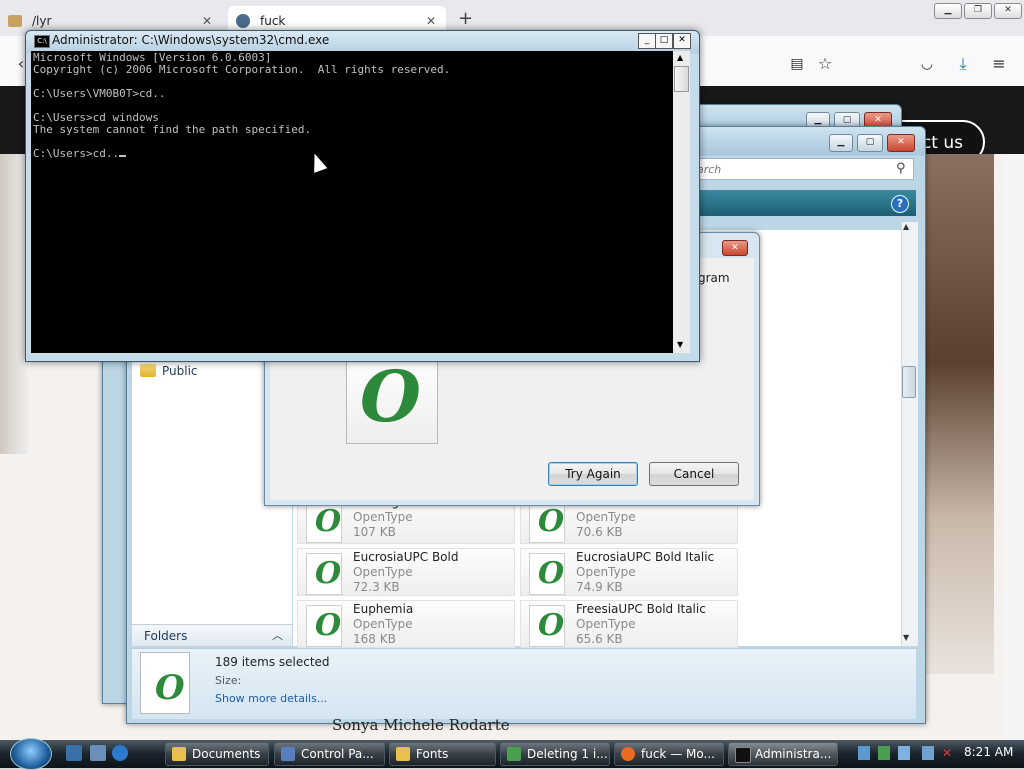 The image size is (1024, 770). What do you see at coordinates (374, 532) in the screenshot?
I see `font-size: 107 KB` at bounding box center [374, 532].